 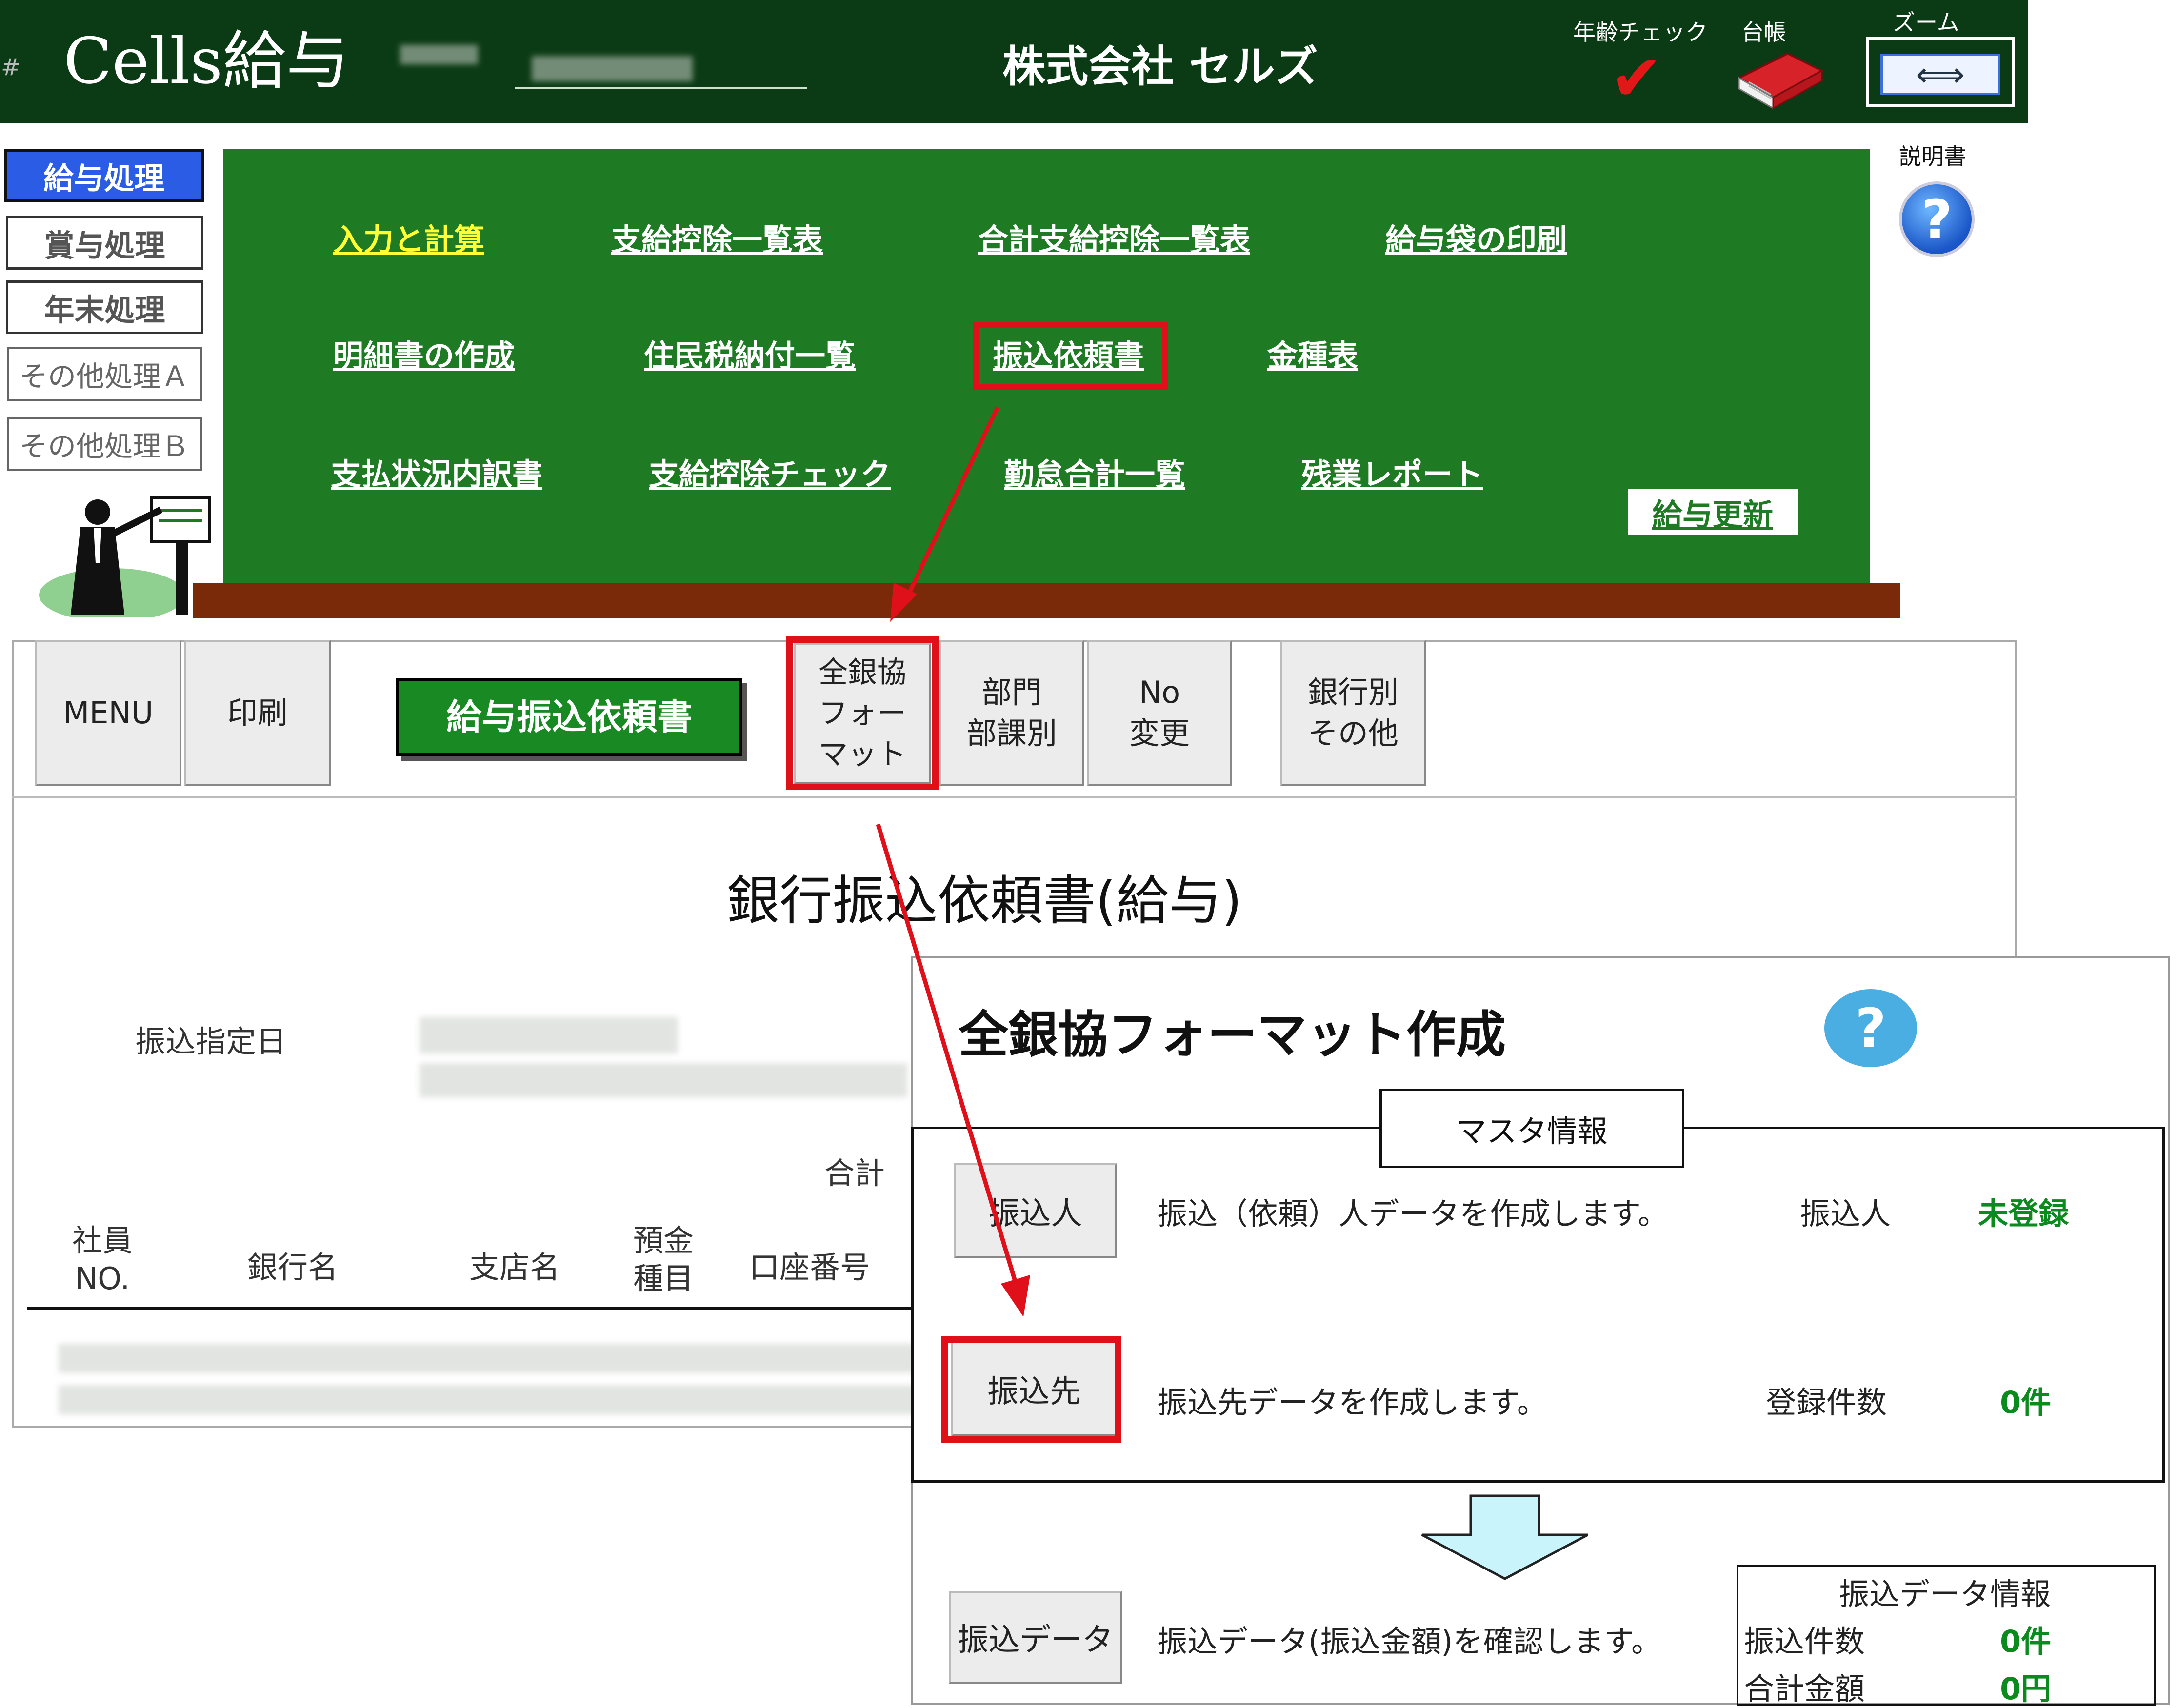 What do you see at coordinates (1476, 239) in the screenshot?
I see `link-pay-envelope-print: 給与袋の印刷` at bounding box center [1476, 239].